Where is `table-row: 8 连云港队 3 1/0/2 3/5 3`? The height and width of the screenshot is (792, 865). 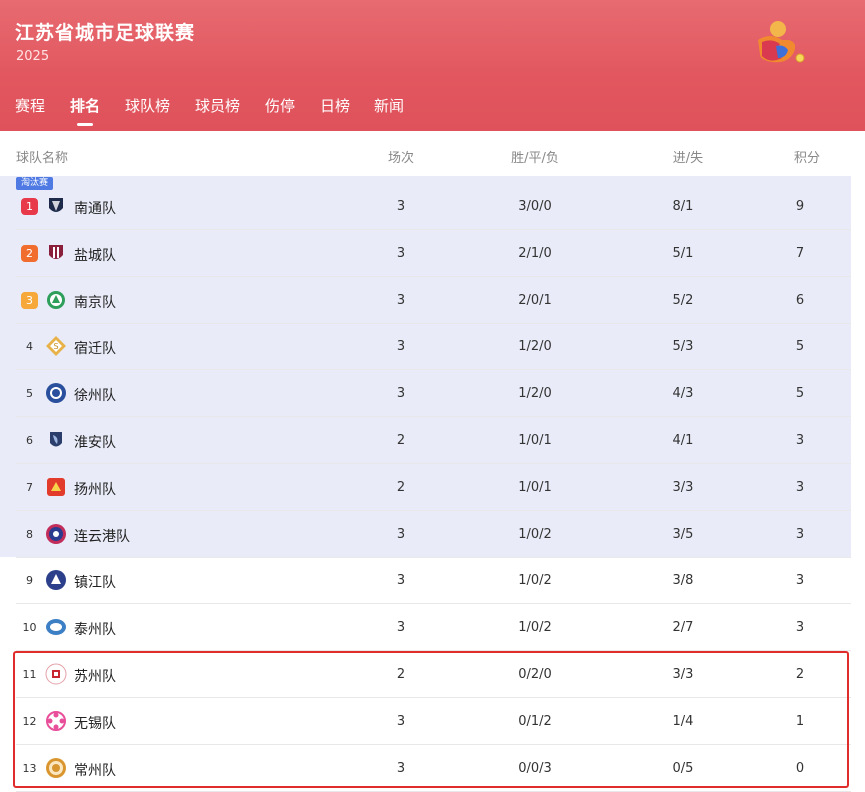 table-row: 8 连云港队 3 1/0/2 3/5 3 is located at coordinates (425, 534).